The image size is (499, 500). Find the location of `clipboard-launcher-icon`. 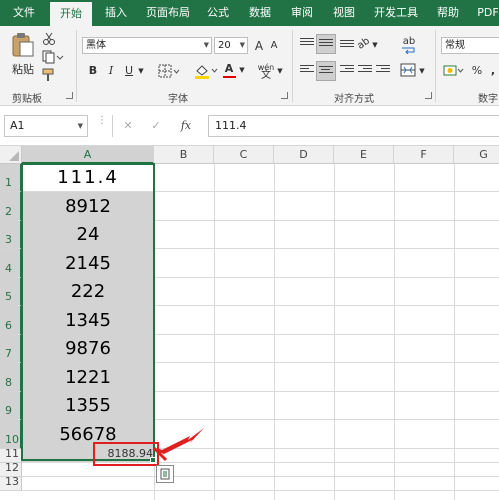

clipboard-launcher-icon is located at coordinates (69, 95).